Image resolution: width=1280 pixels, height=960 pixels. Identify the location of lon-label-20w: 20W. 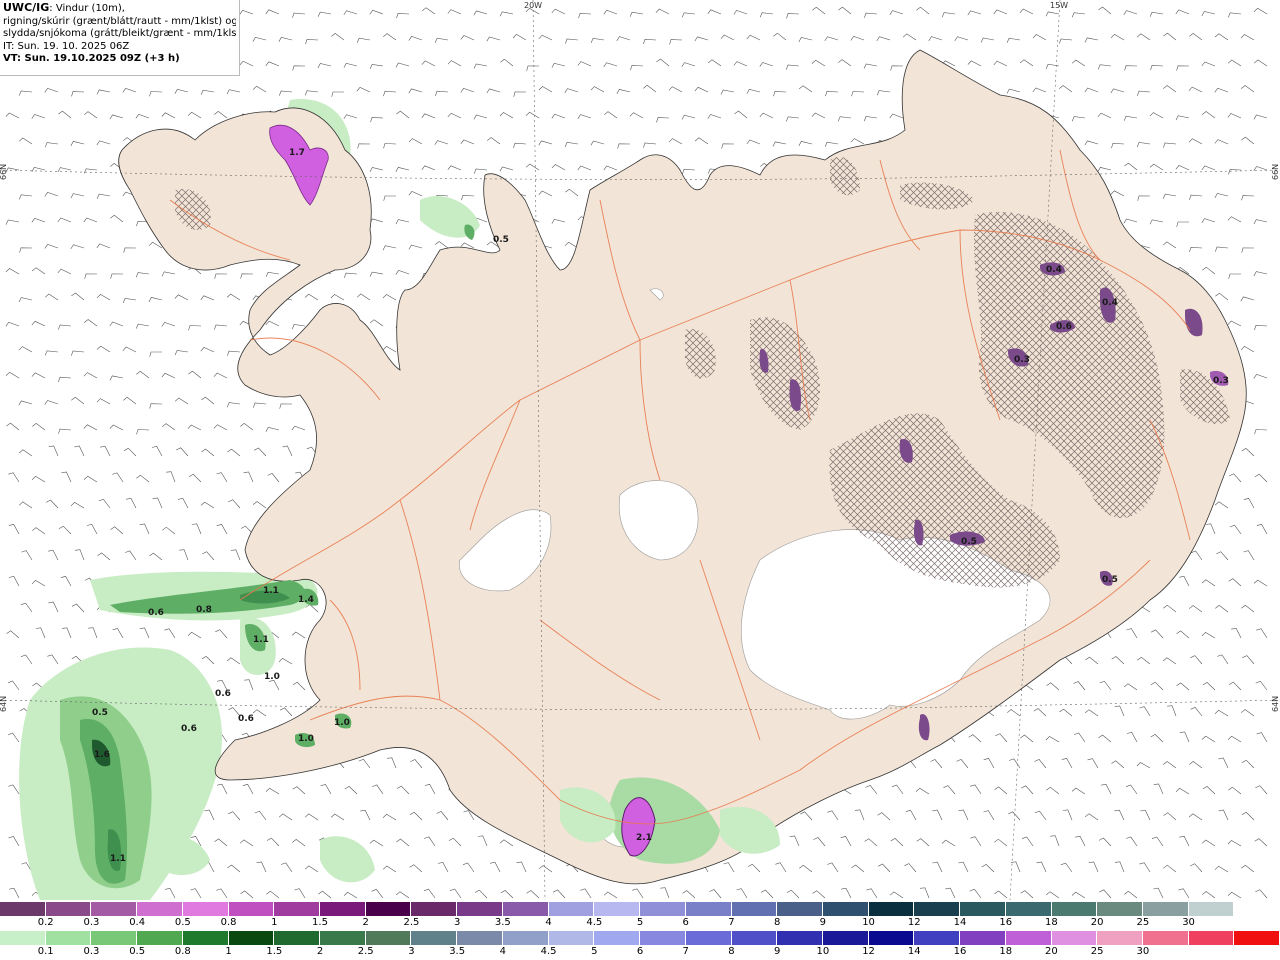
(533, 5).